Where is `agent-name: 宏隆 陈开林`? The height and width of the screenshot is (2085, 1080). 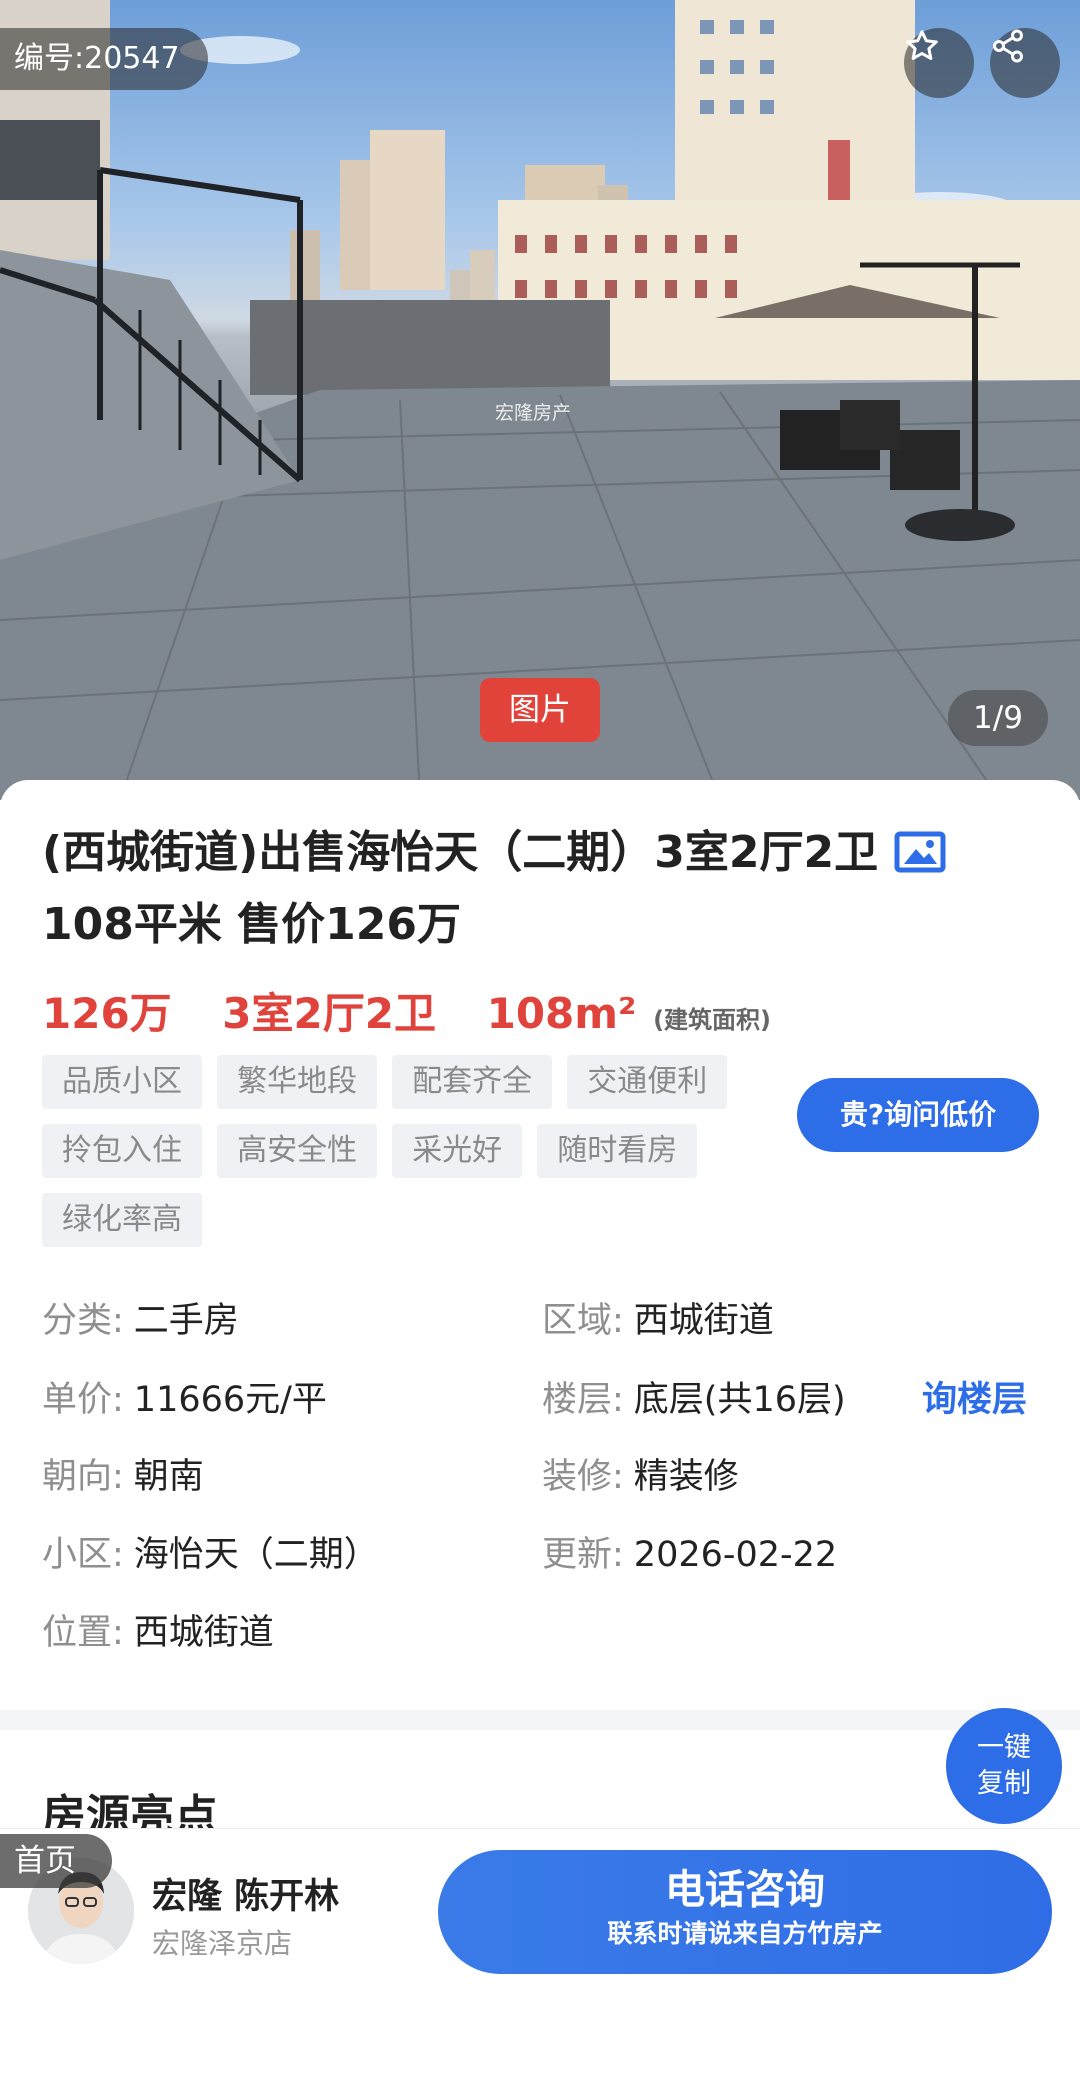 agent-name: 宏隆 陈开林 is located at coordinates (246, 1897).